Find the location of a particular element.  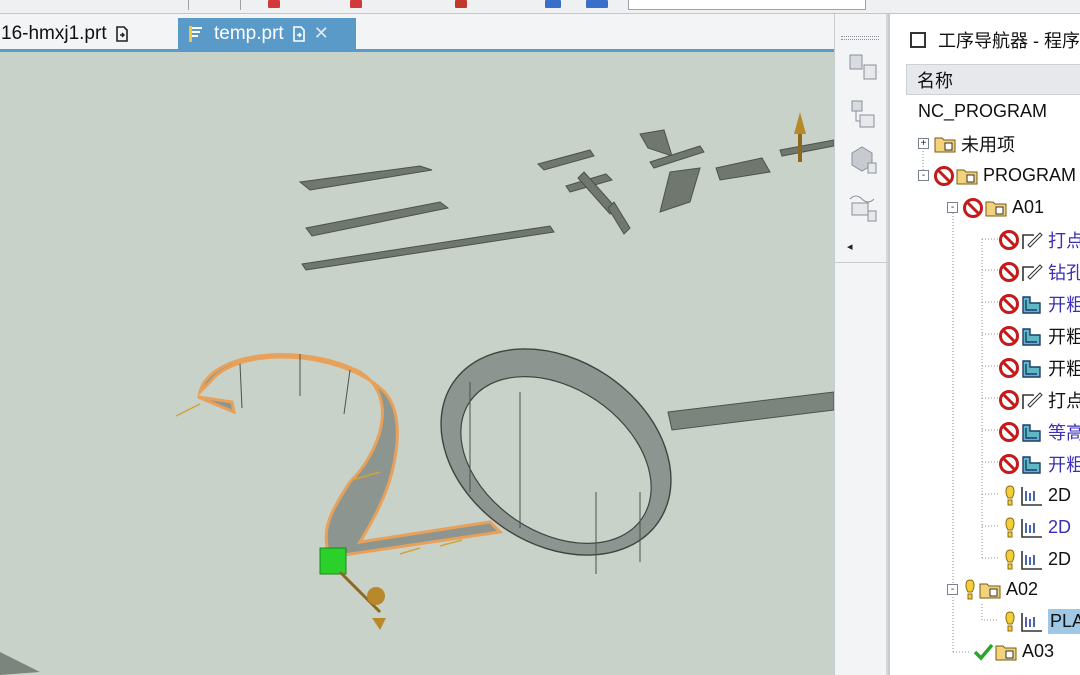

tab-temp: temp.prt ✕ is located at coordinates (267, 33).